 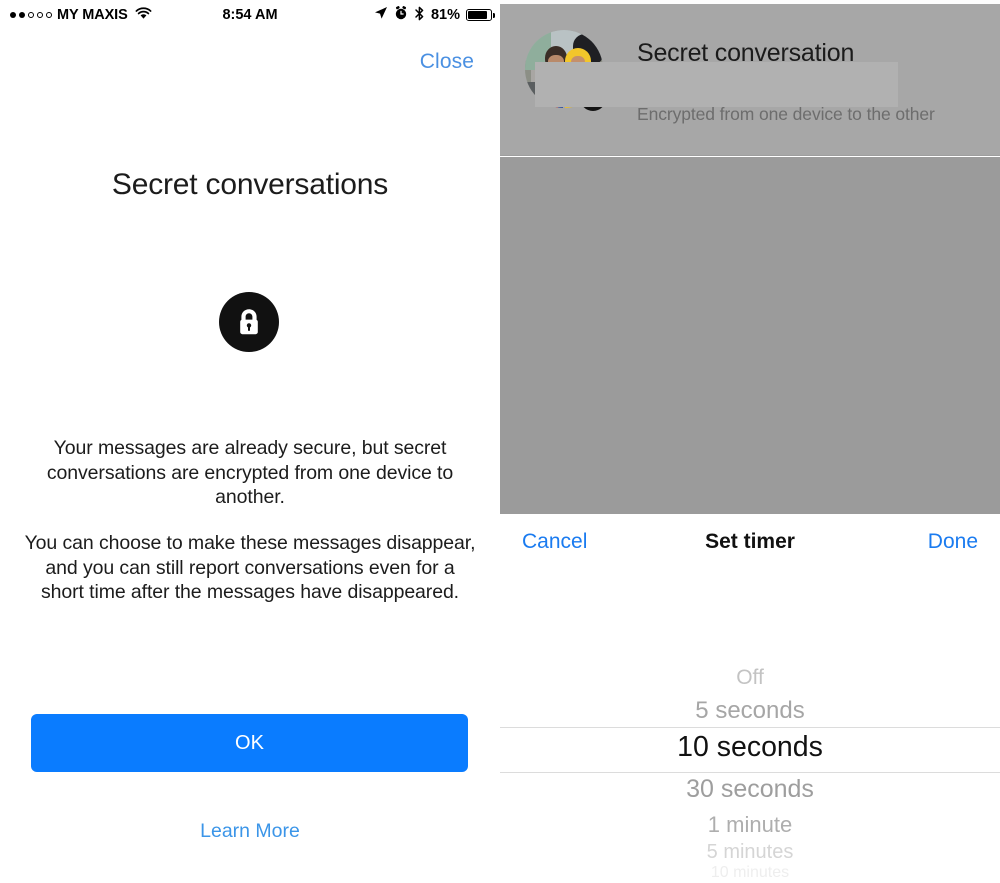 What do you see at coordinates (750, 852) in the screenshot?
I see `picker-option: 5 minutes` at bounding box center [750, 852].